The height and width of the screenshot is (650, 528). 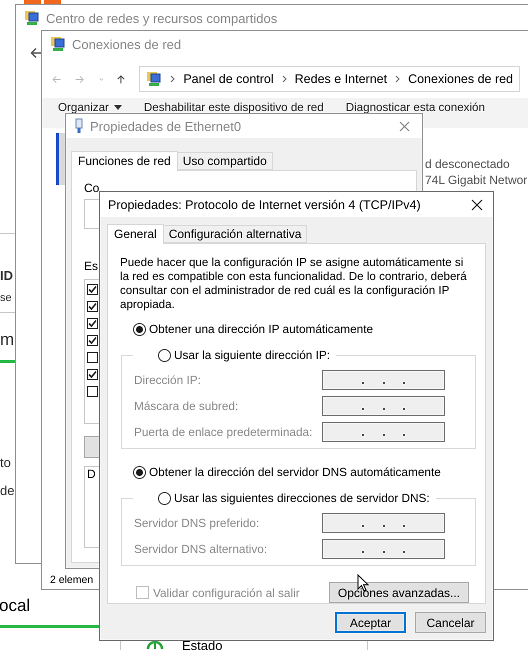 I want to click on breadcrumb-item: Redes e Internet, so click(x=341, y=79).